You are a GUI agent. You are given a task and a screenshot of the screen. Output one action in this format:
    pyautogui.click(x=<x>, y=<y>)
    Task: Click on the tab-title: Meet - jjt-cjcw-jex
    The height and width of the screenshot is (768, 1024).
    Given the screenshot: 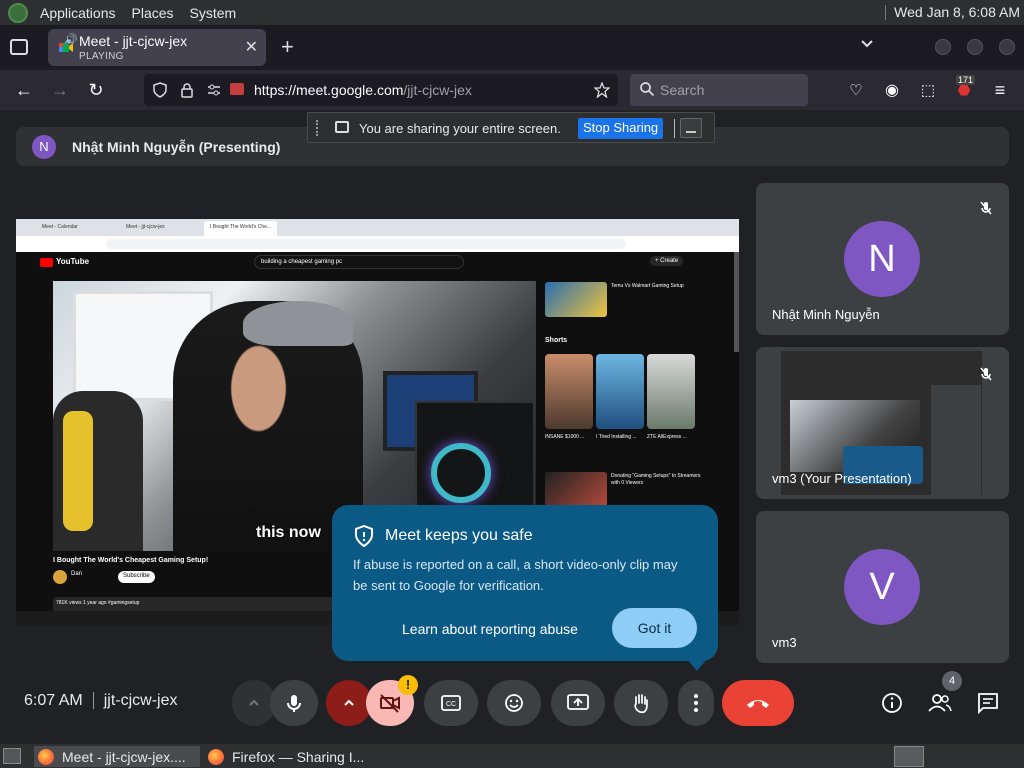 What is the action you would take?
    pyautogui.click(x=133, y=41)
    